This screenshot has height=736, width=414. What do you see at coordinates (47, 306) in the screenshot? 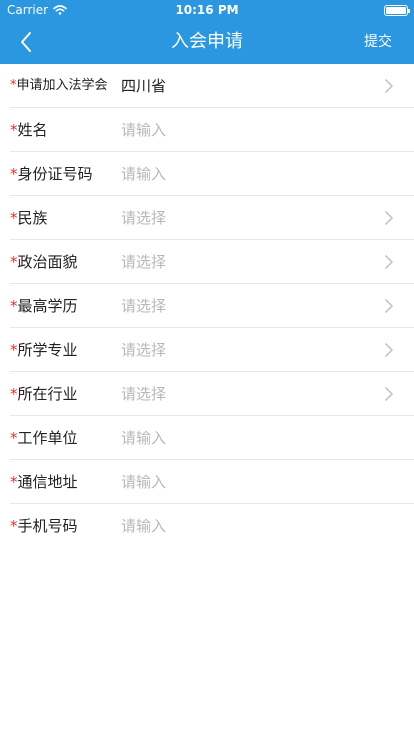
I see `field-label-text: 最高学历` at bounding box center [47, 306].